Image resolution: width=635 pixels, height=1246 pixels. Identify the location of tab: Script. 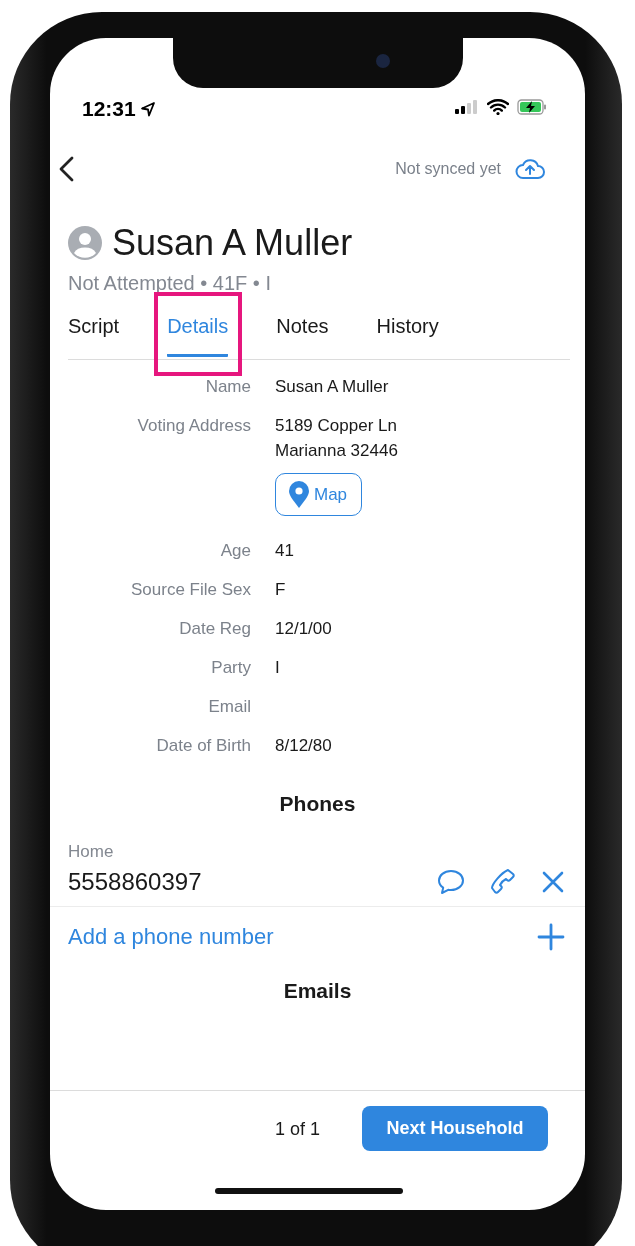
(94, 335).